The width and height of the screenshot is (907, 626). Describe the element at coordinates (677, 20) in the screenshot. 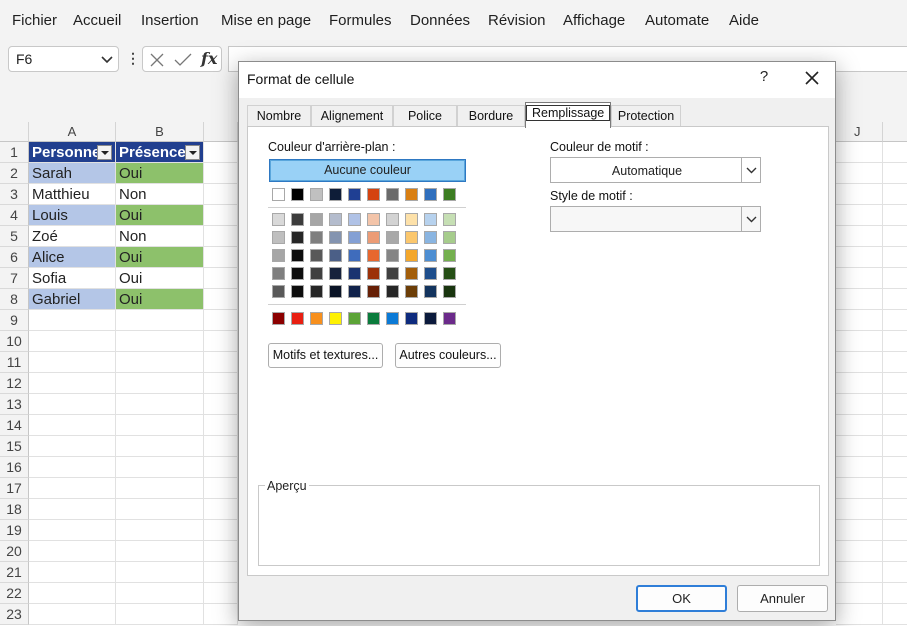

I see `menu-automate: Automate` at that location.